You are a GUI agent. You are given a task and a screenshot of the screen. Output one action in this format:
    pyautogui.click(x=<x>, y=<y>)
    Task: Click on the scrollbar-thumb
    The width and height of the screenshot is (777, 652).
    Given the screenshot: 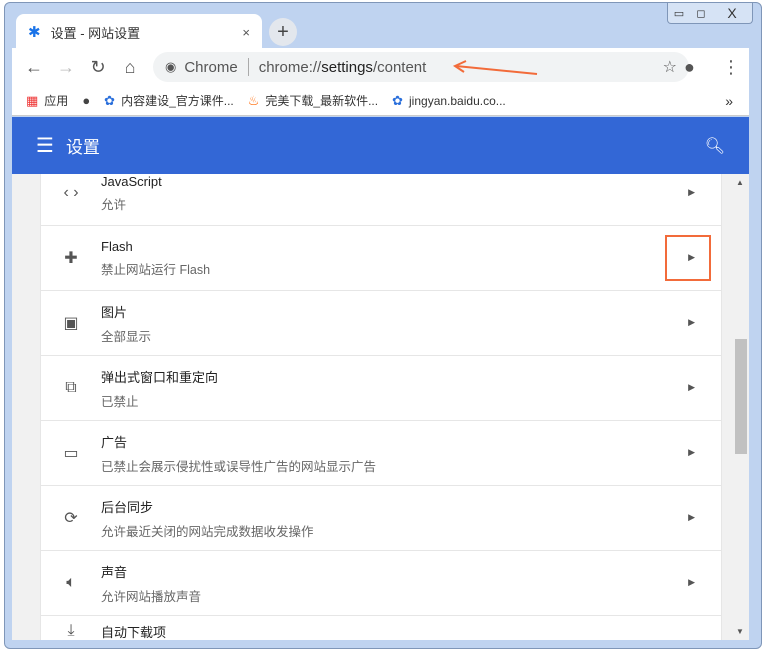 What is the action you would take?
    pyautogui.click(x=741, y=396)
    